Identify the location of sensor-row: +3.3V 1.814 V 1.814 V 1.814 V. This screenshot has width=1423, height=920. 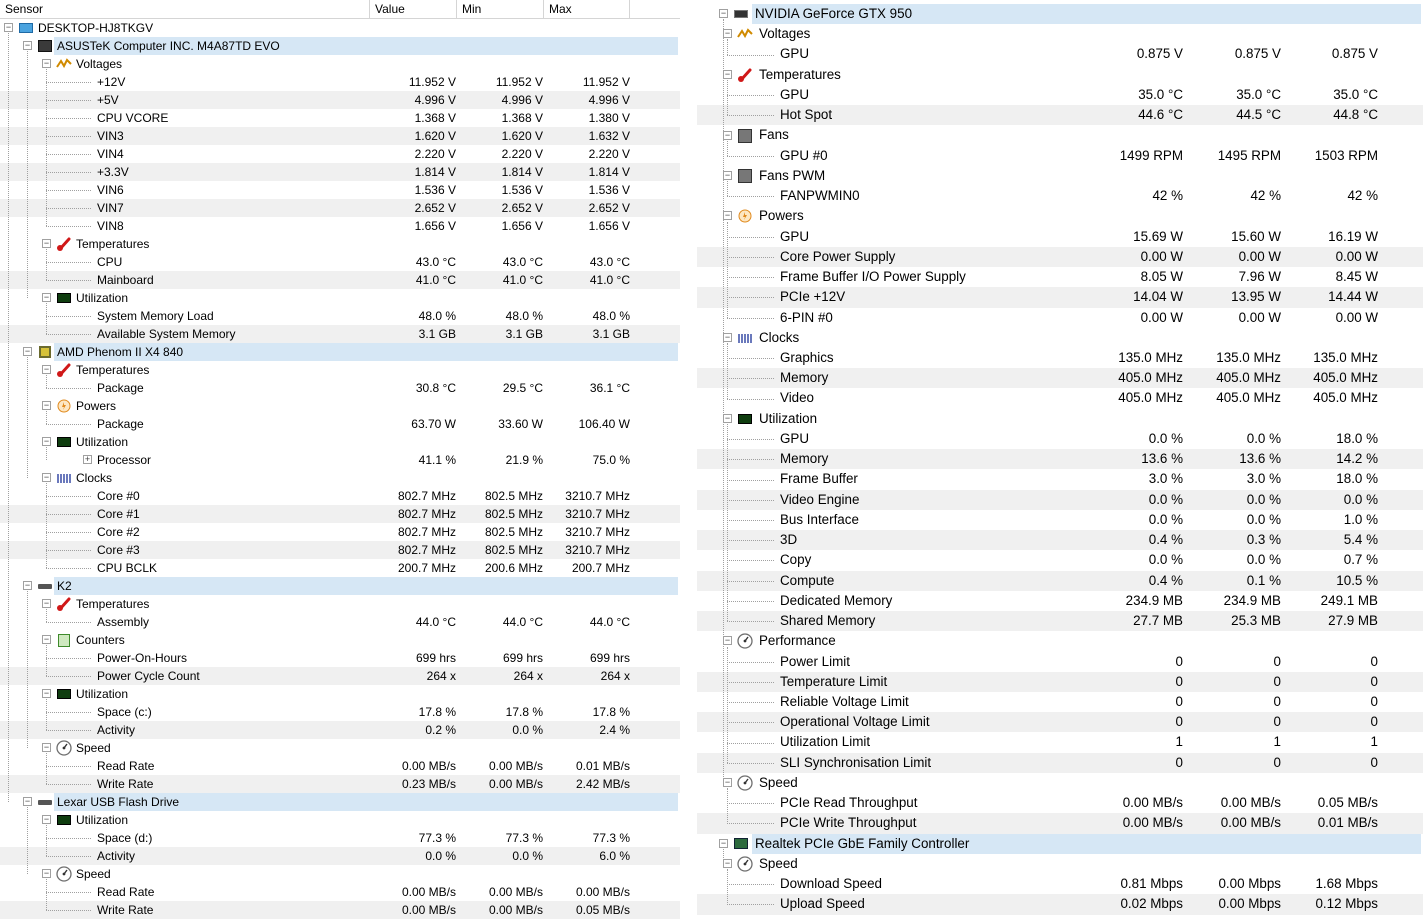
(340, 172).